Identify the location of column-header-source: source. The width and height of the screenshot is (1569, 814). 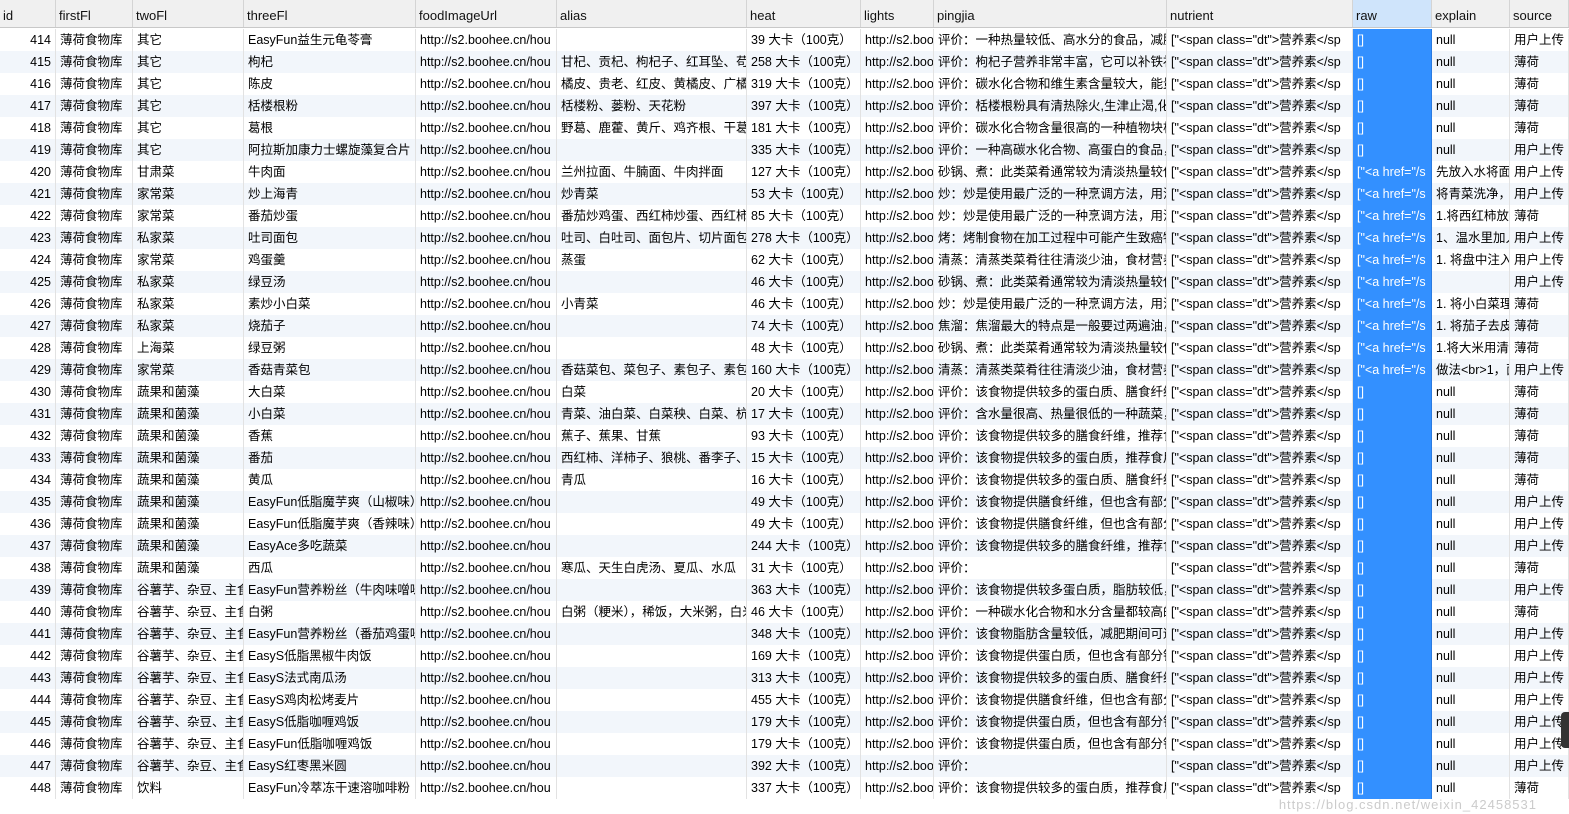
(1539, 13).